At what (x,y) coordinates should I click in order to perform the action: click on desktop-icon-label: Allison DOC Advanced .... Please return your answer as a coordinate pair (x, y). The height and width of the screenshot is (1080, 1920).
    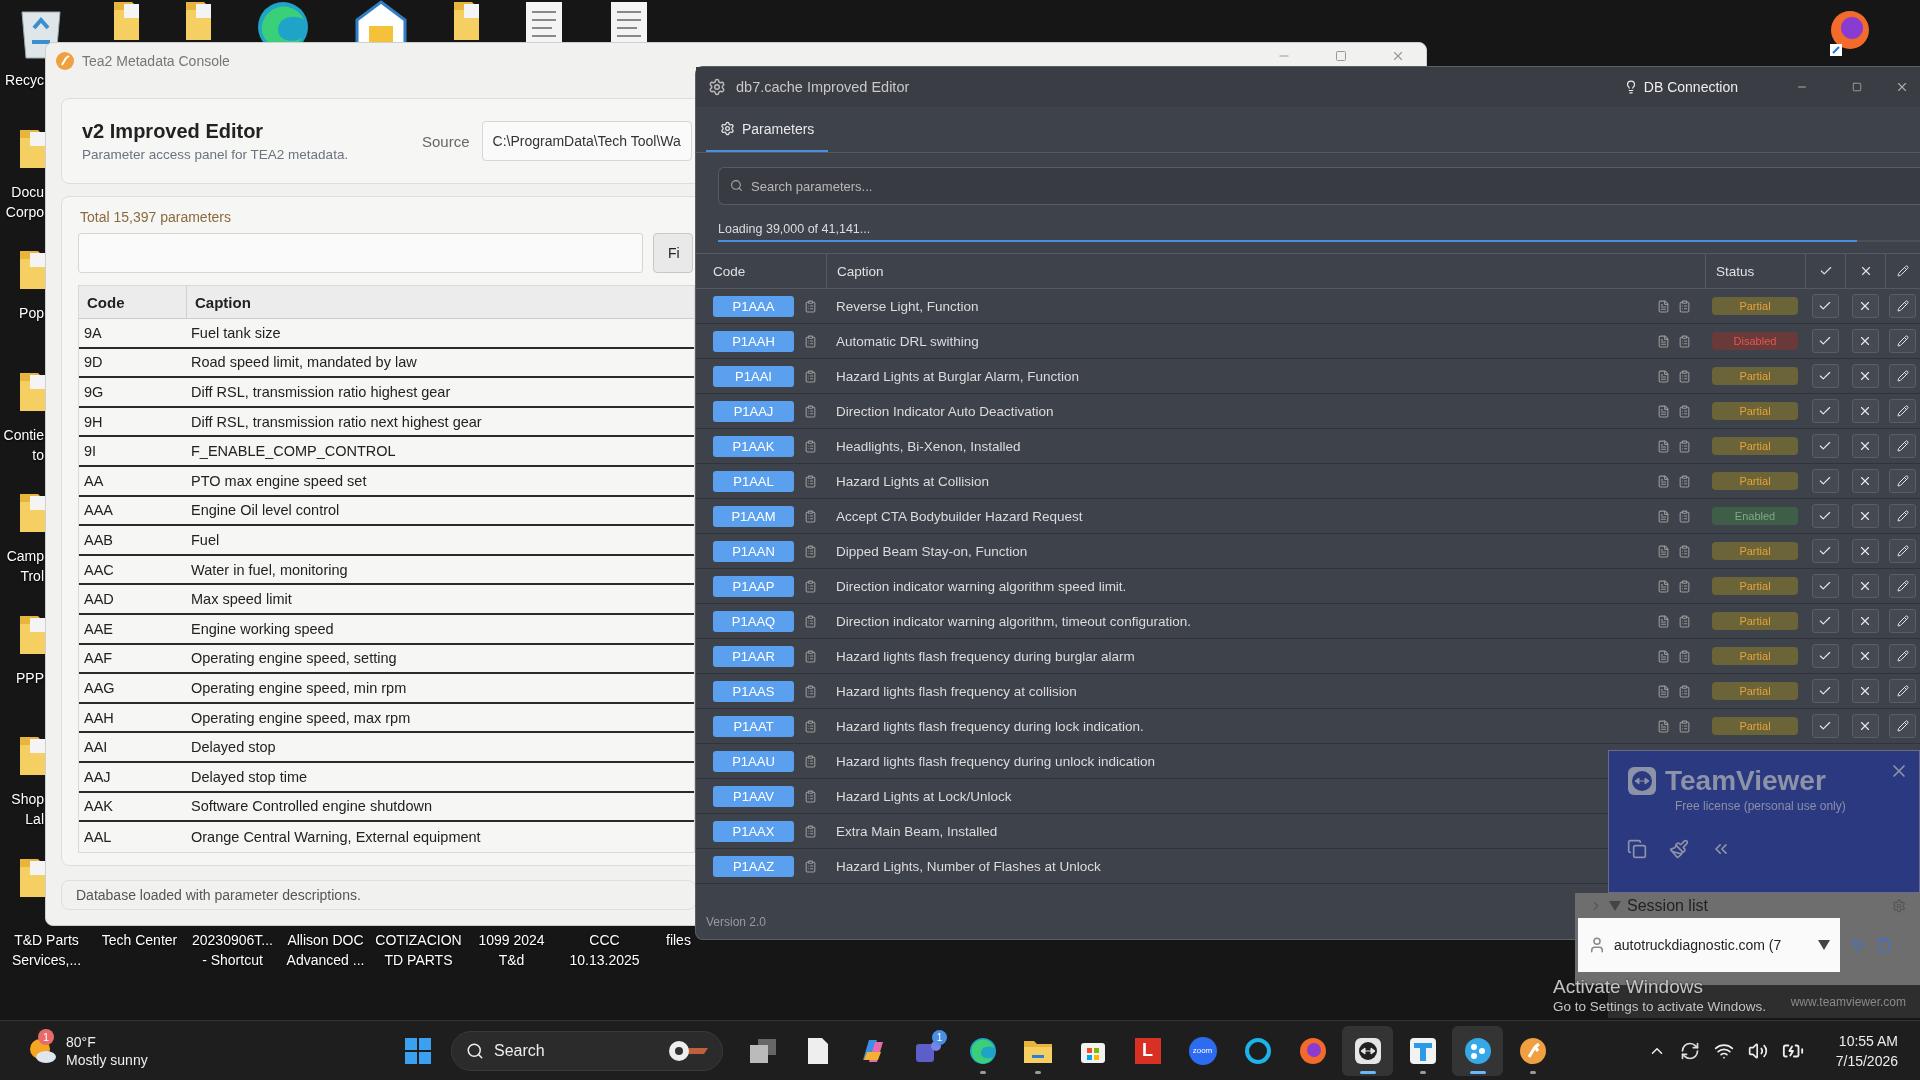
    Looking at the image, I should click on (325, 950).